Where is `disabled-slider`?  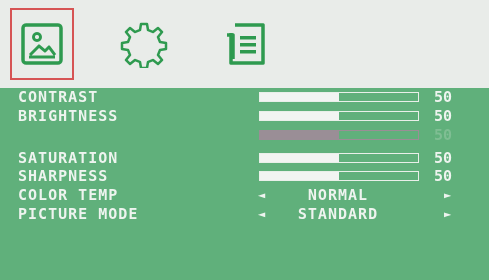 disabled-slider is located at coordinates (339, 135).